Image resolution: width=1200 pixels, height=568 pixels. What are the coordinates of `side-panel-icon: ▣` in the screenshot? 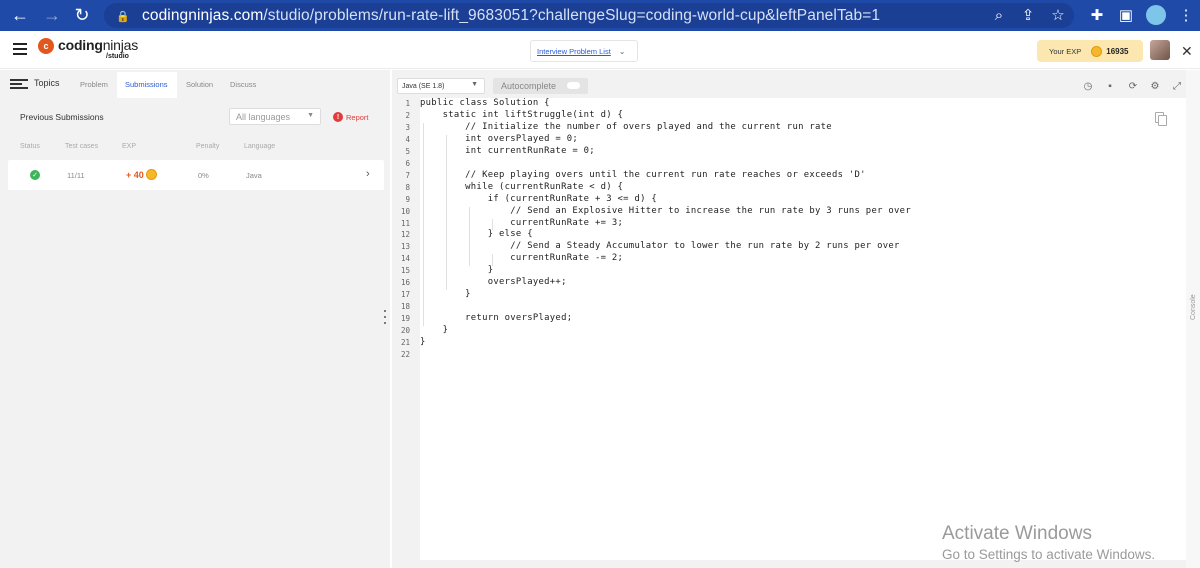 It's located at (1126, 15).